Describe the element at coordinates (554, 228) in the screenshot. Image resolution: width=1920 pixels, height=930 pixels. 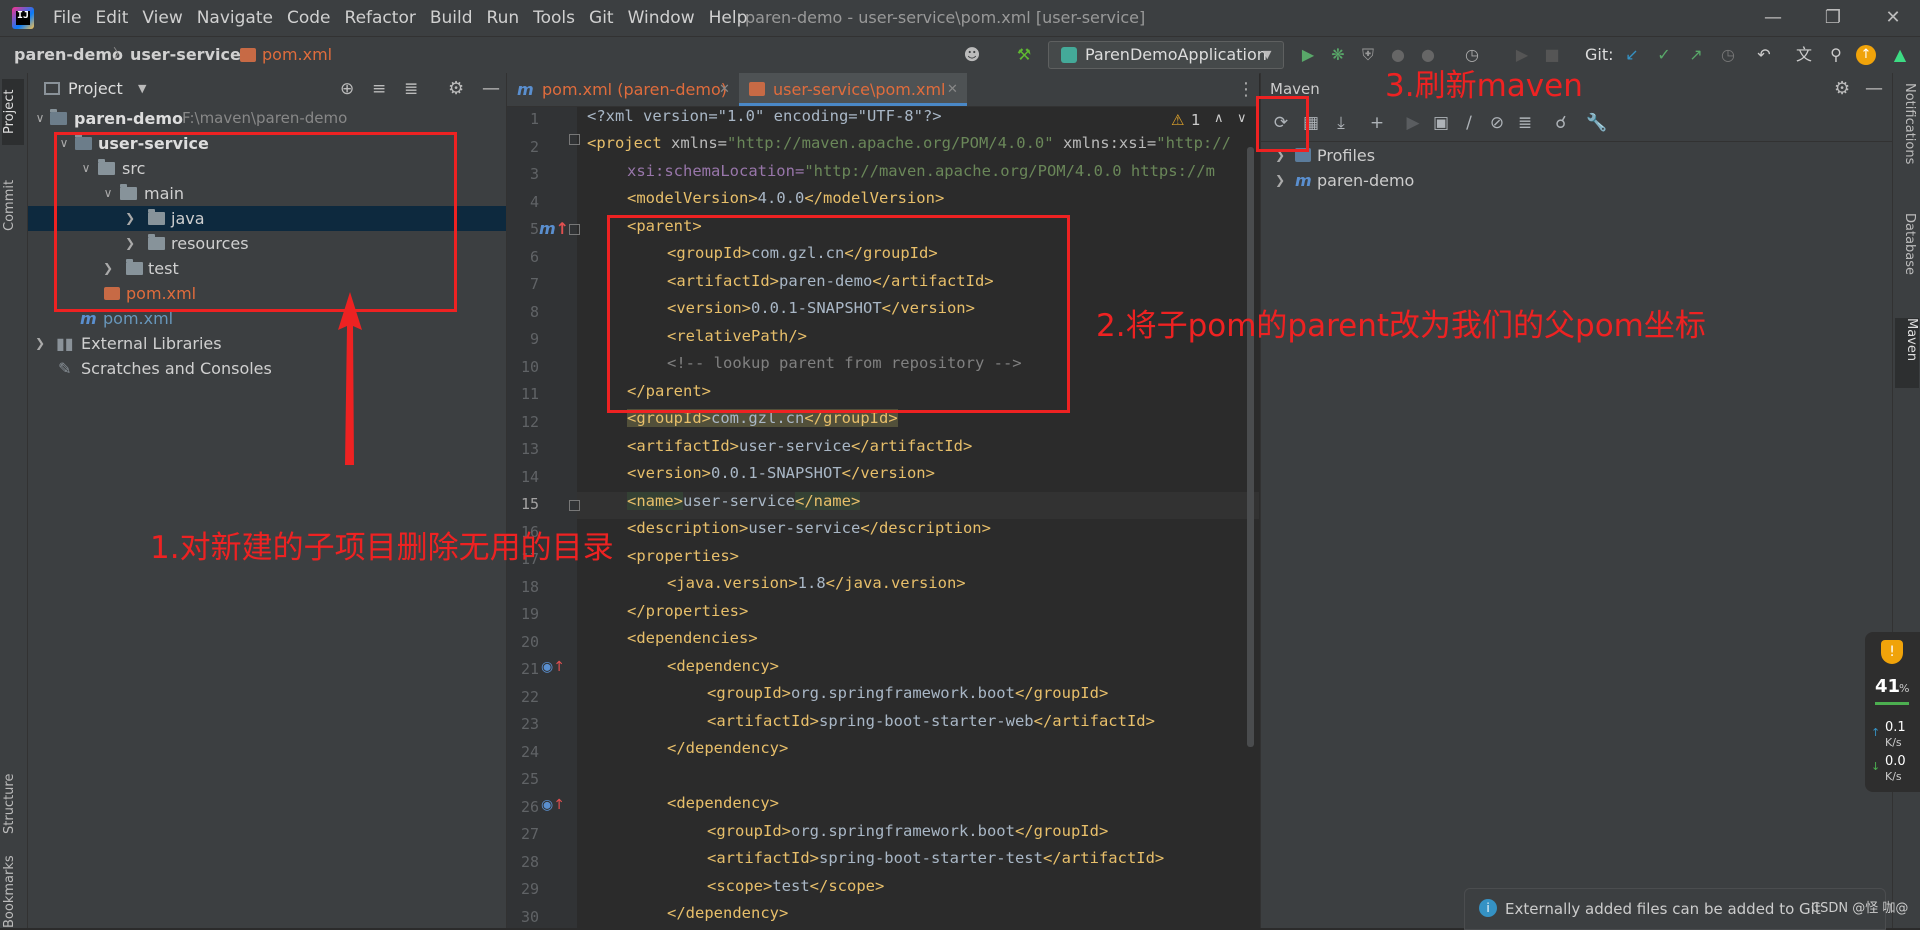
I see `maven-parent-icon: m↑` at that location.